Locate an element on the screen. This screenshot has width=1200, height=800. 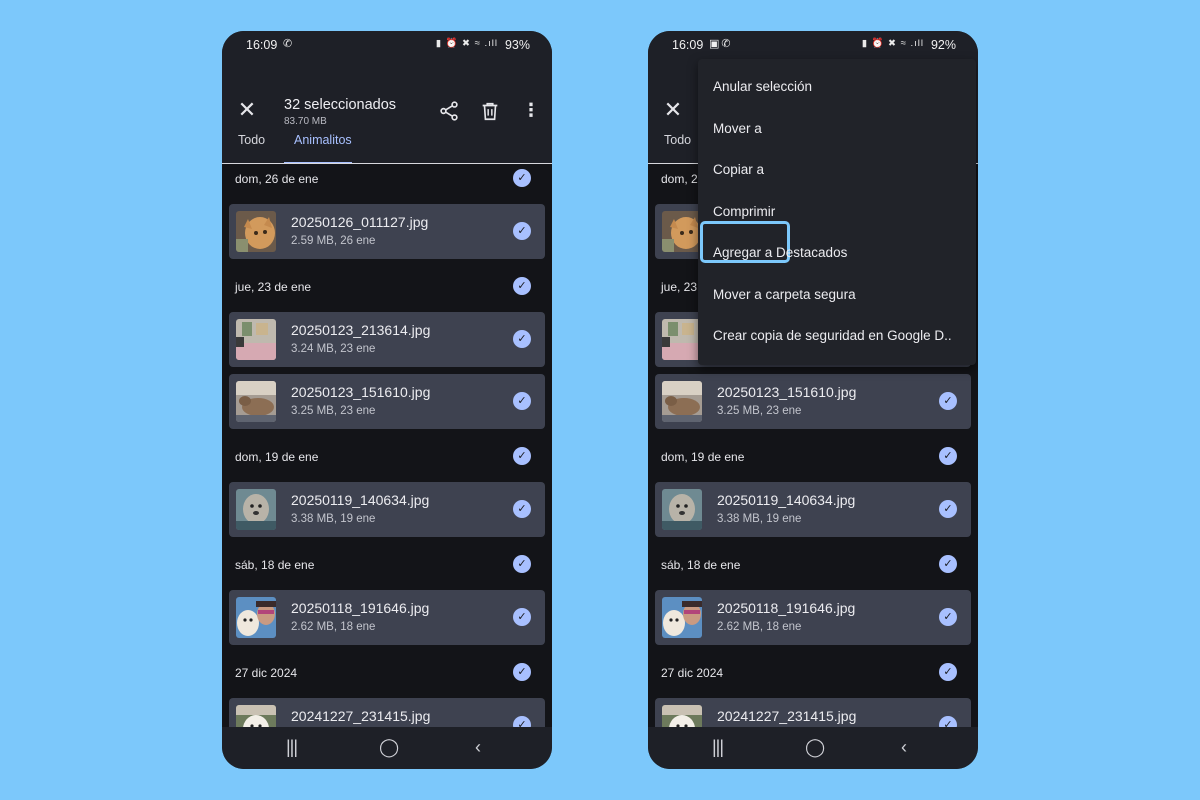
gallery-whatsapp-icons: ▣✆ is located at coordinates (721, 44).